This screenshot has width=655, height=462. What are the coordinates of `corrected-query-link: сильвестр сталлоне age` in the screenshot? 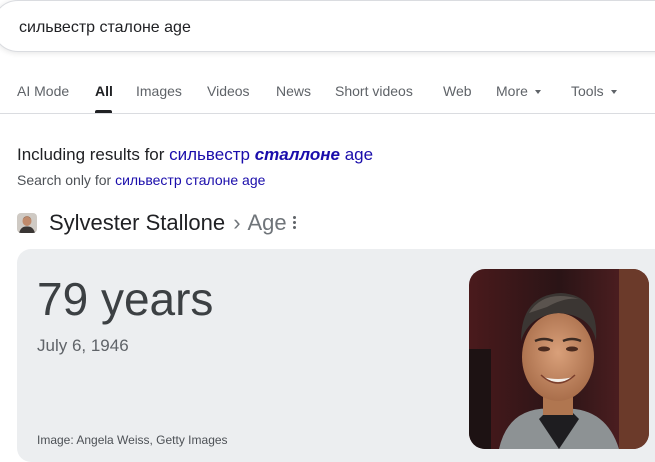 It's located at (271, 154).